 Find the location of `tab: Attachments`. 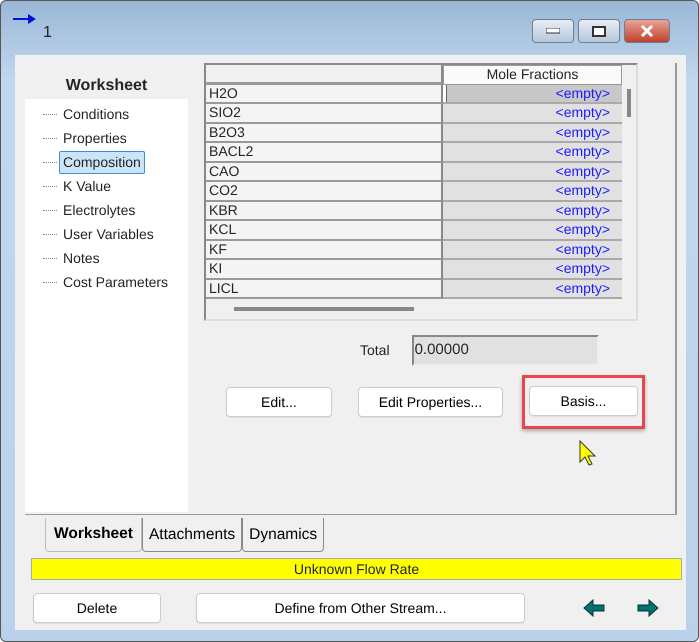

tab: Attachments is located at coordinates (192, 535).